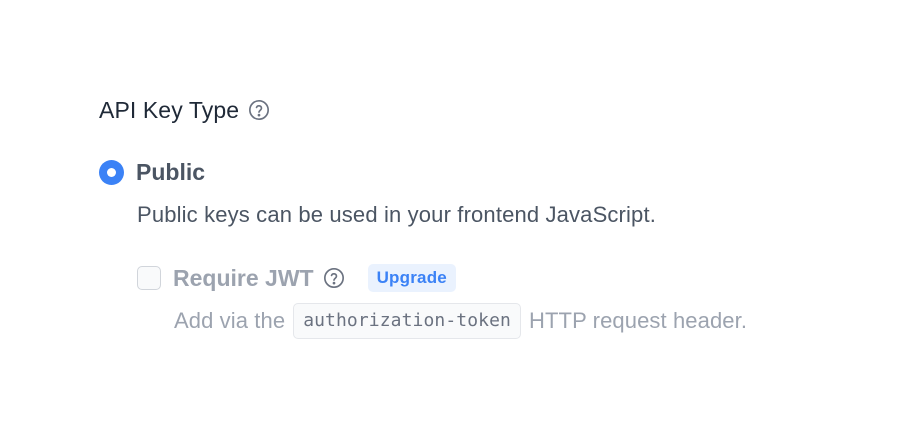  Describe the element at coordinates (638, 320) in the screenshot. I see `require-jwt-desc-after: HTTP request header.` at that location.